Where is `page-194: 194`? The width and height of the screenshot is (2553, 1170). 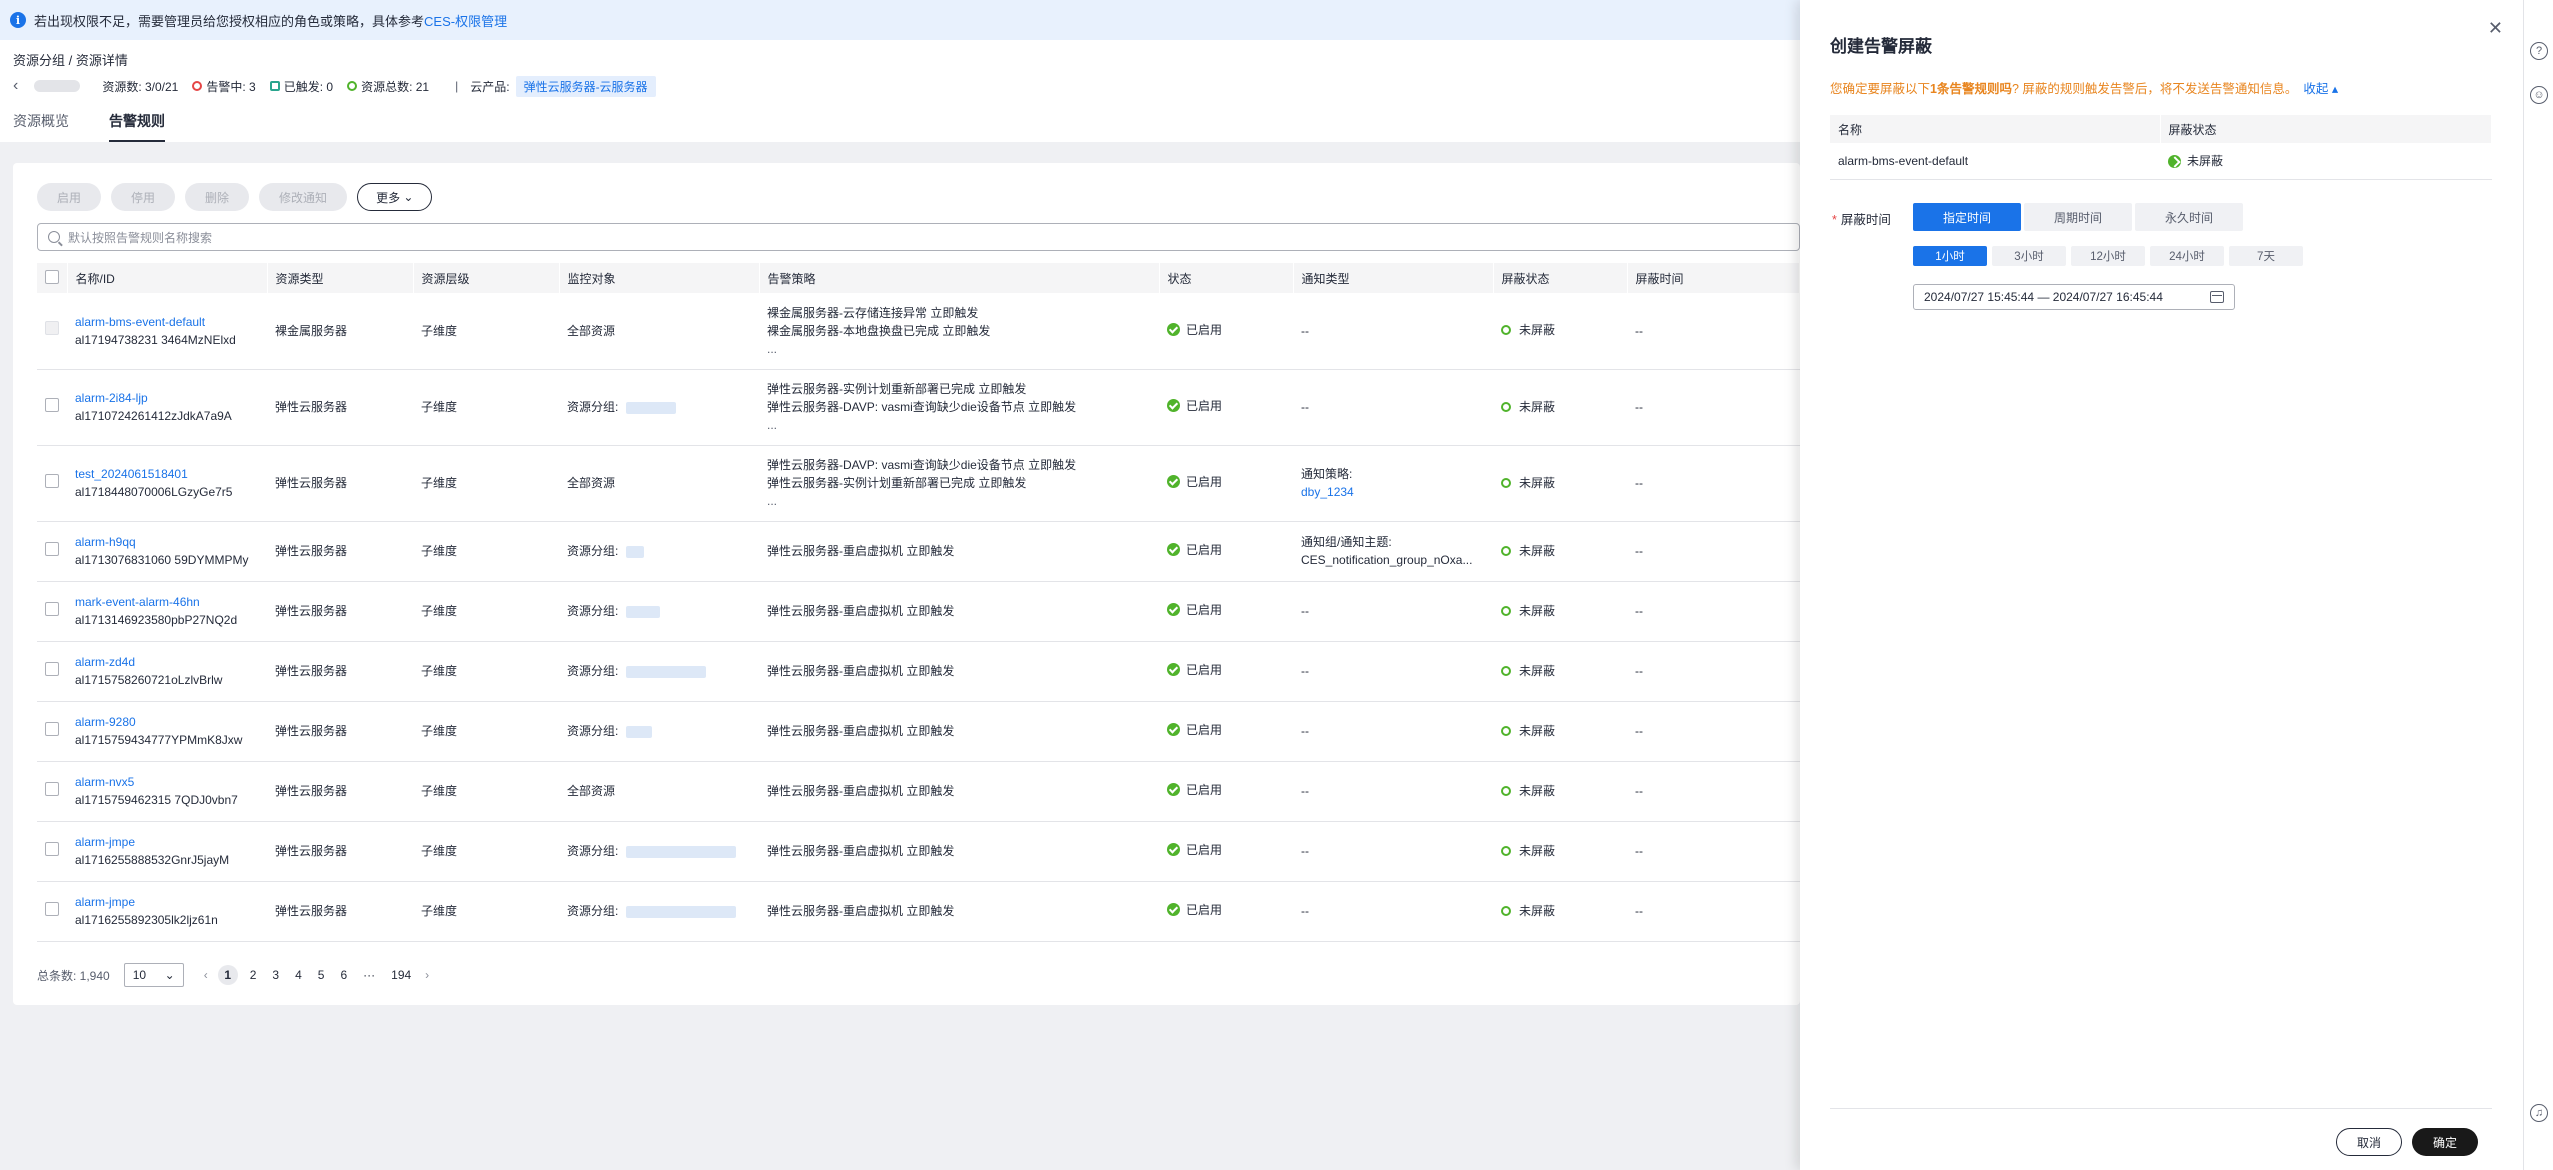
page-194: 194 is located at coordinates (401, 975).